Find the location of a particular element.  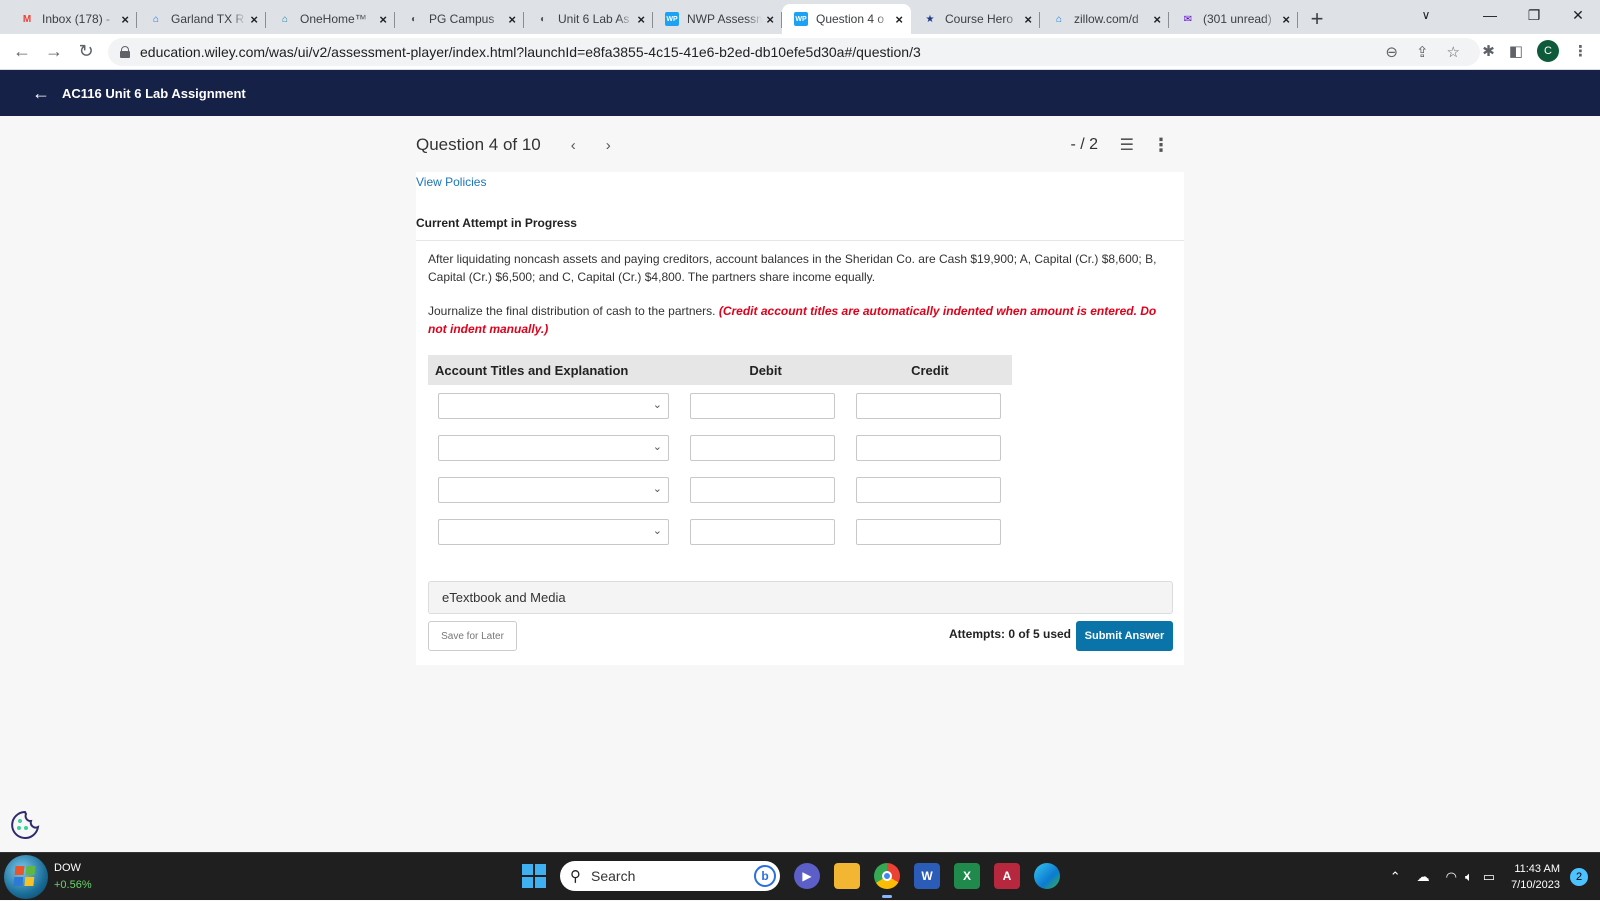

file-explorer-icon is located at coordinates (847, 876).